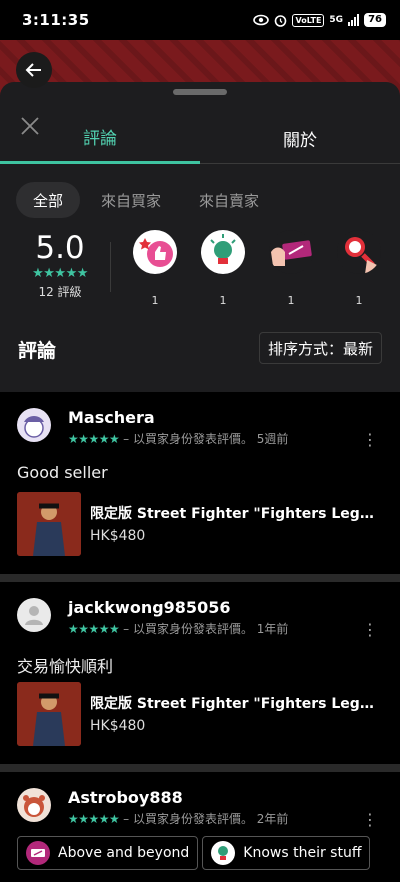 The width and height of the screenshot is (400, 882). What do you see at coordinates (60, 248) in the screenshot?
I see `rating-score: 5.0` at bounding box center [60, 248].